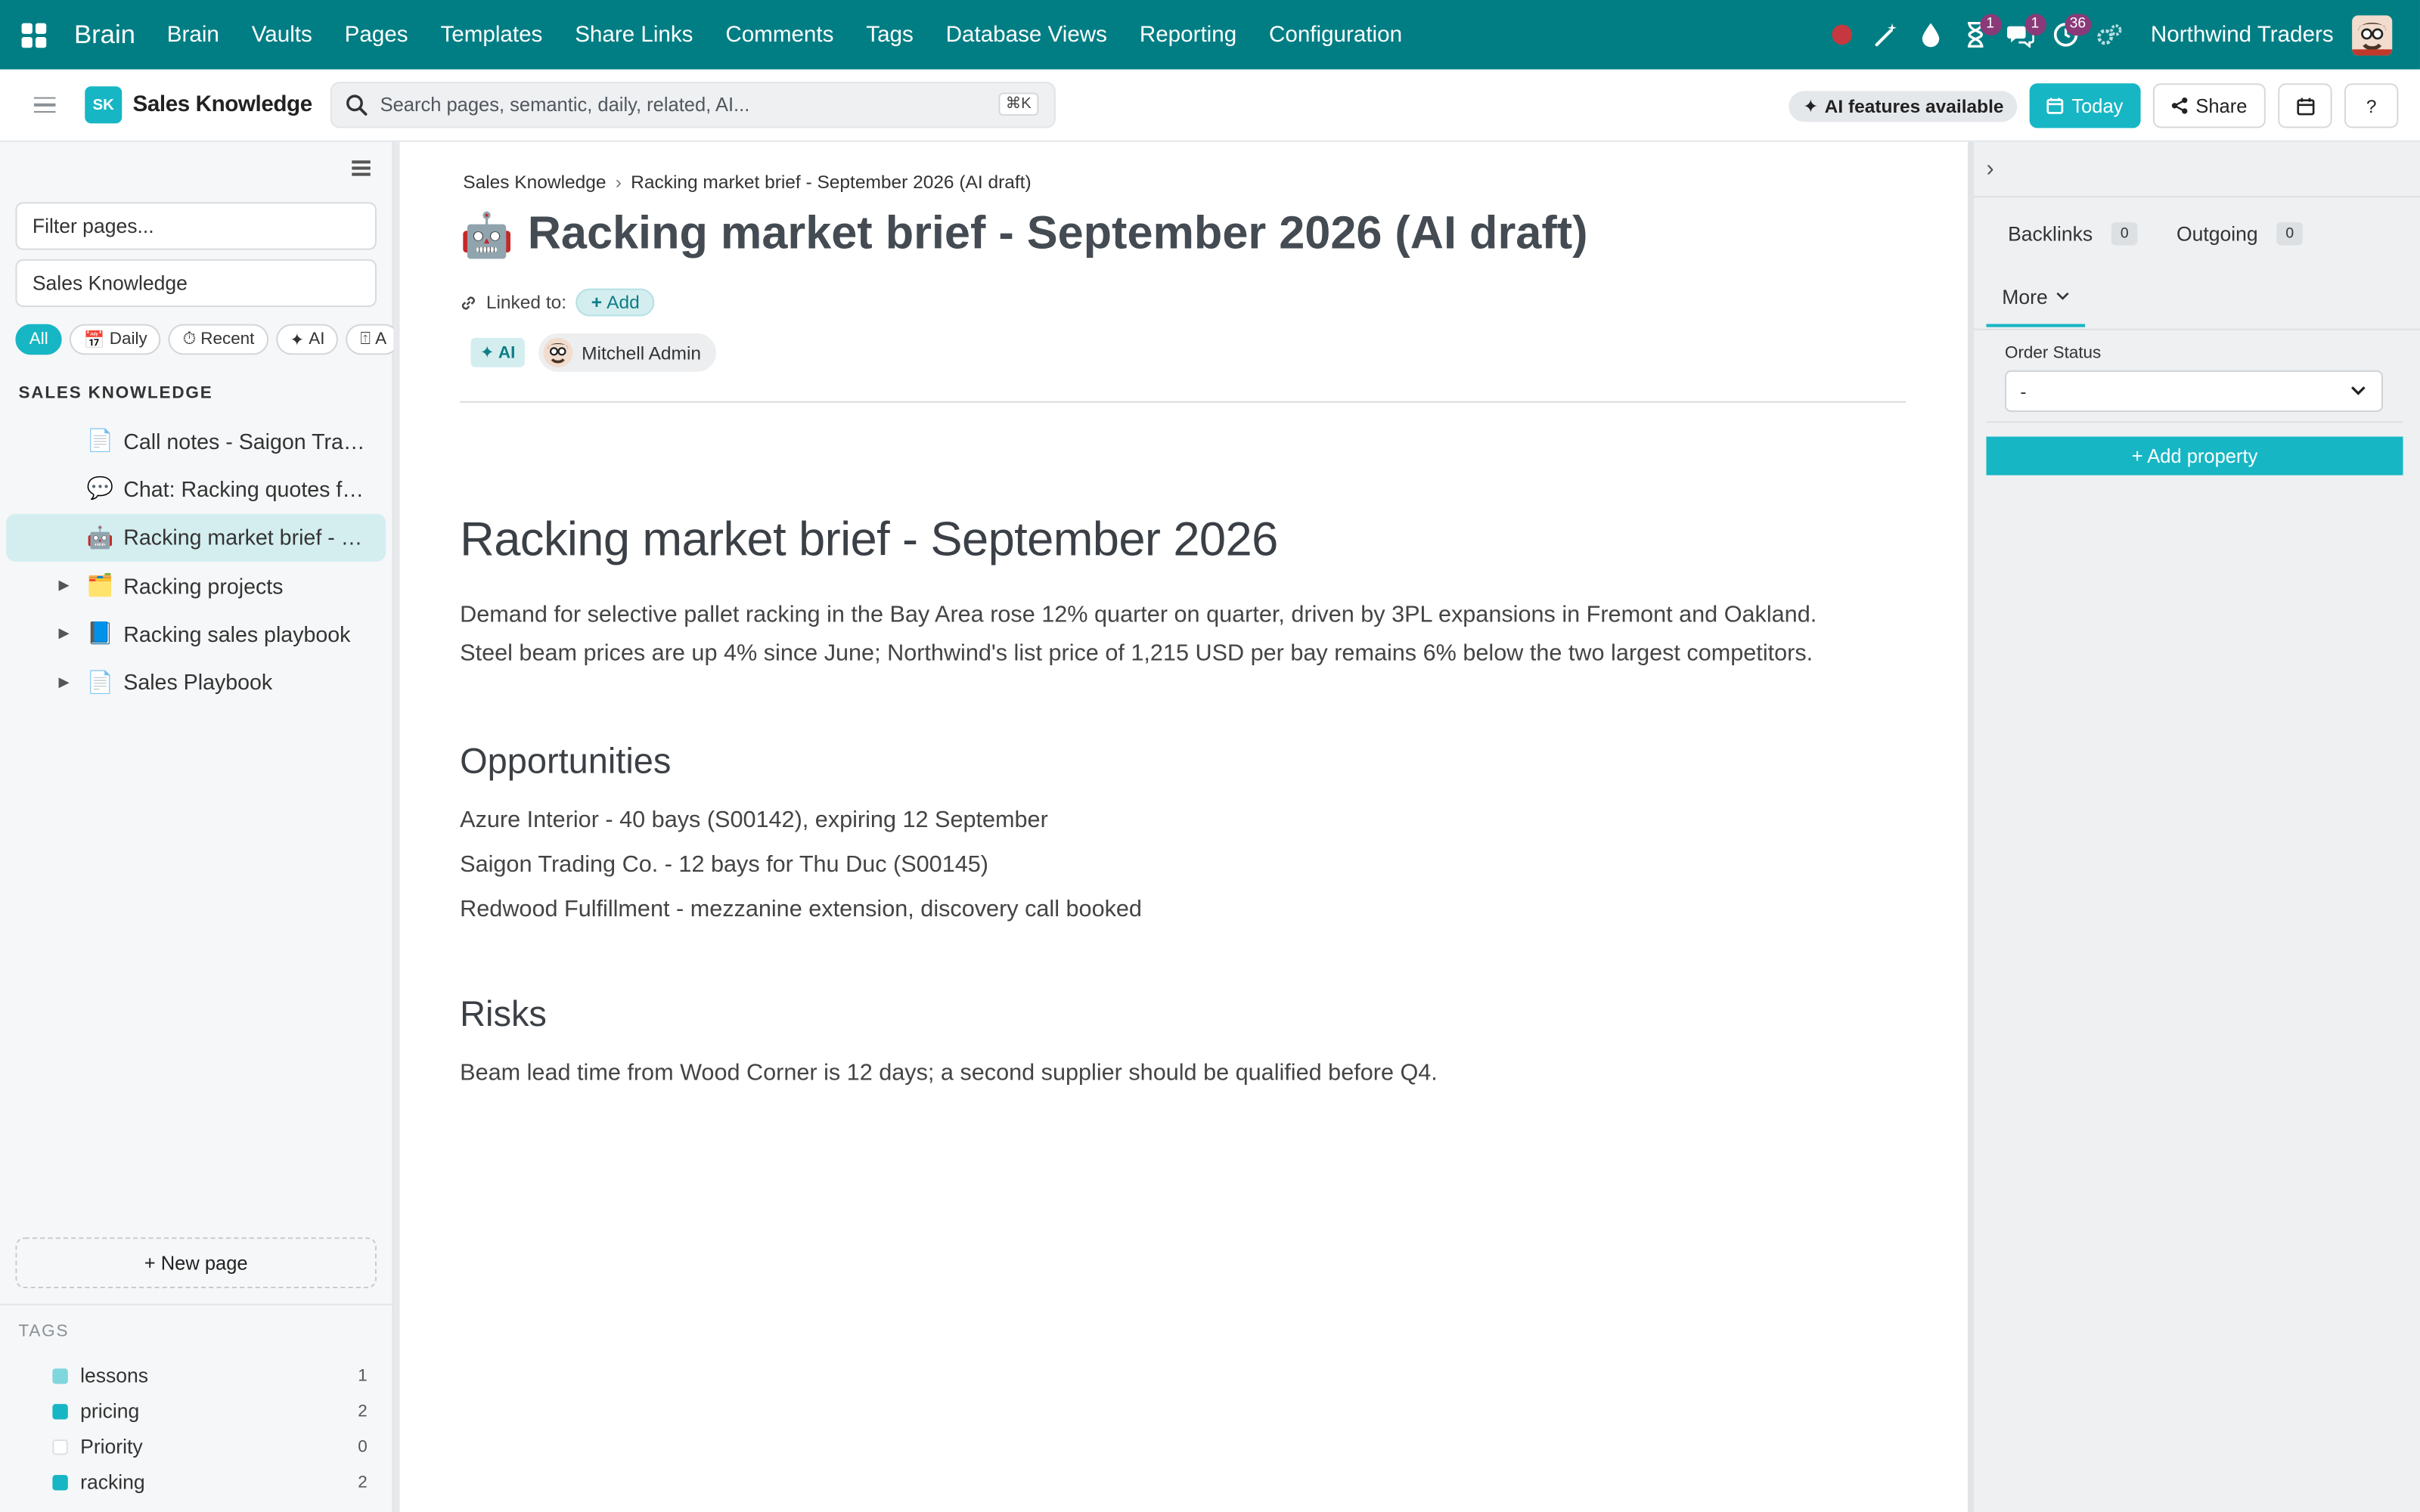  I want to click on toolbar-actions: ✦ AI features available Today Share ?, so click(2094, 106).